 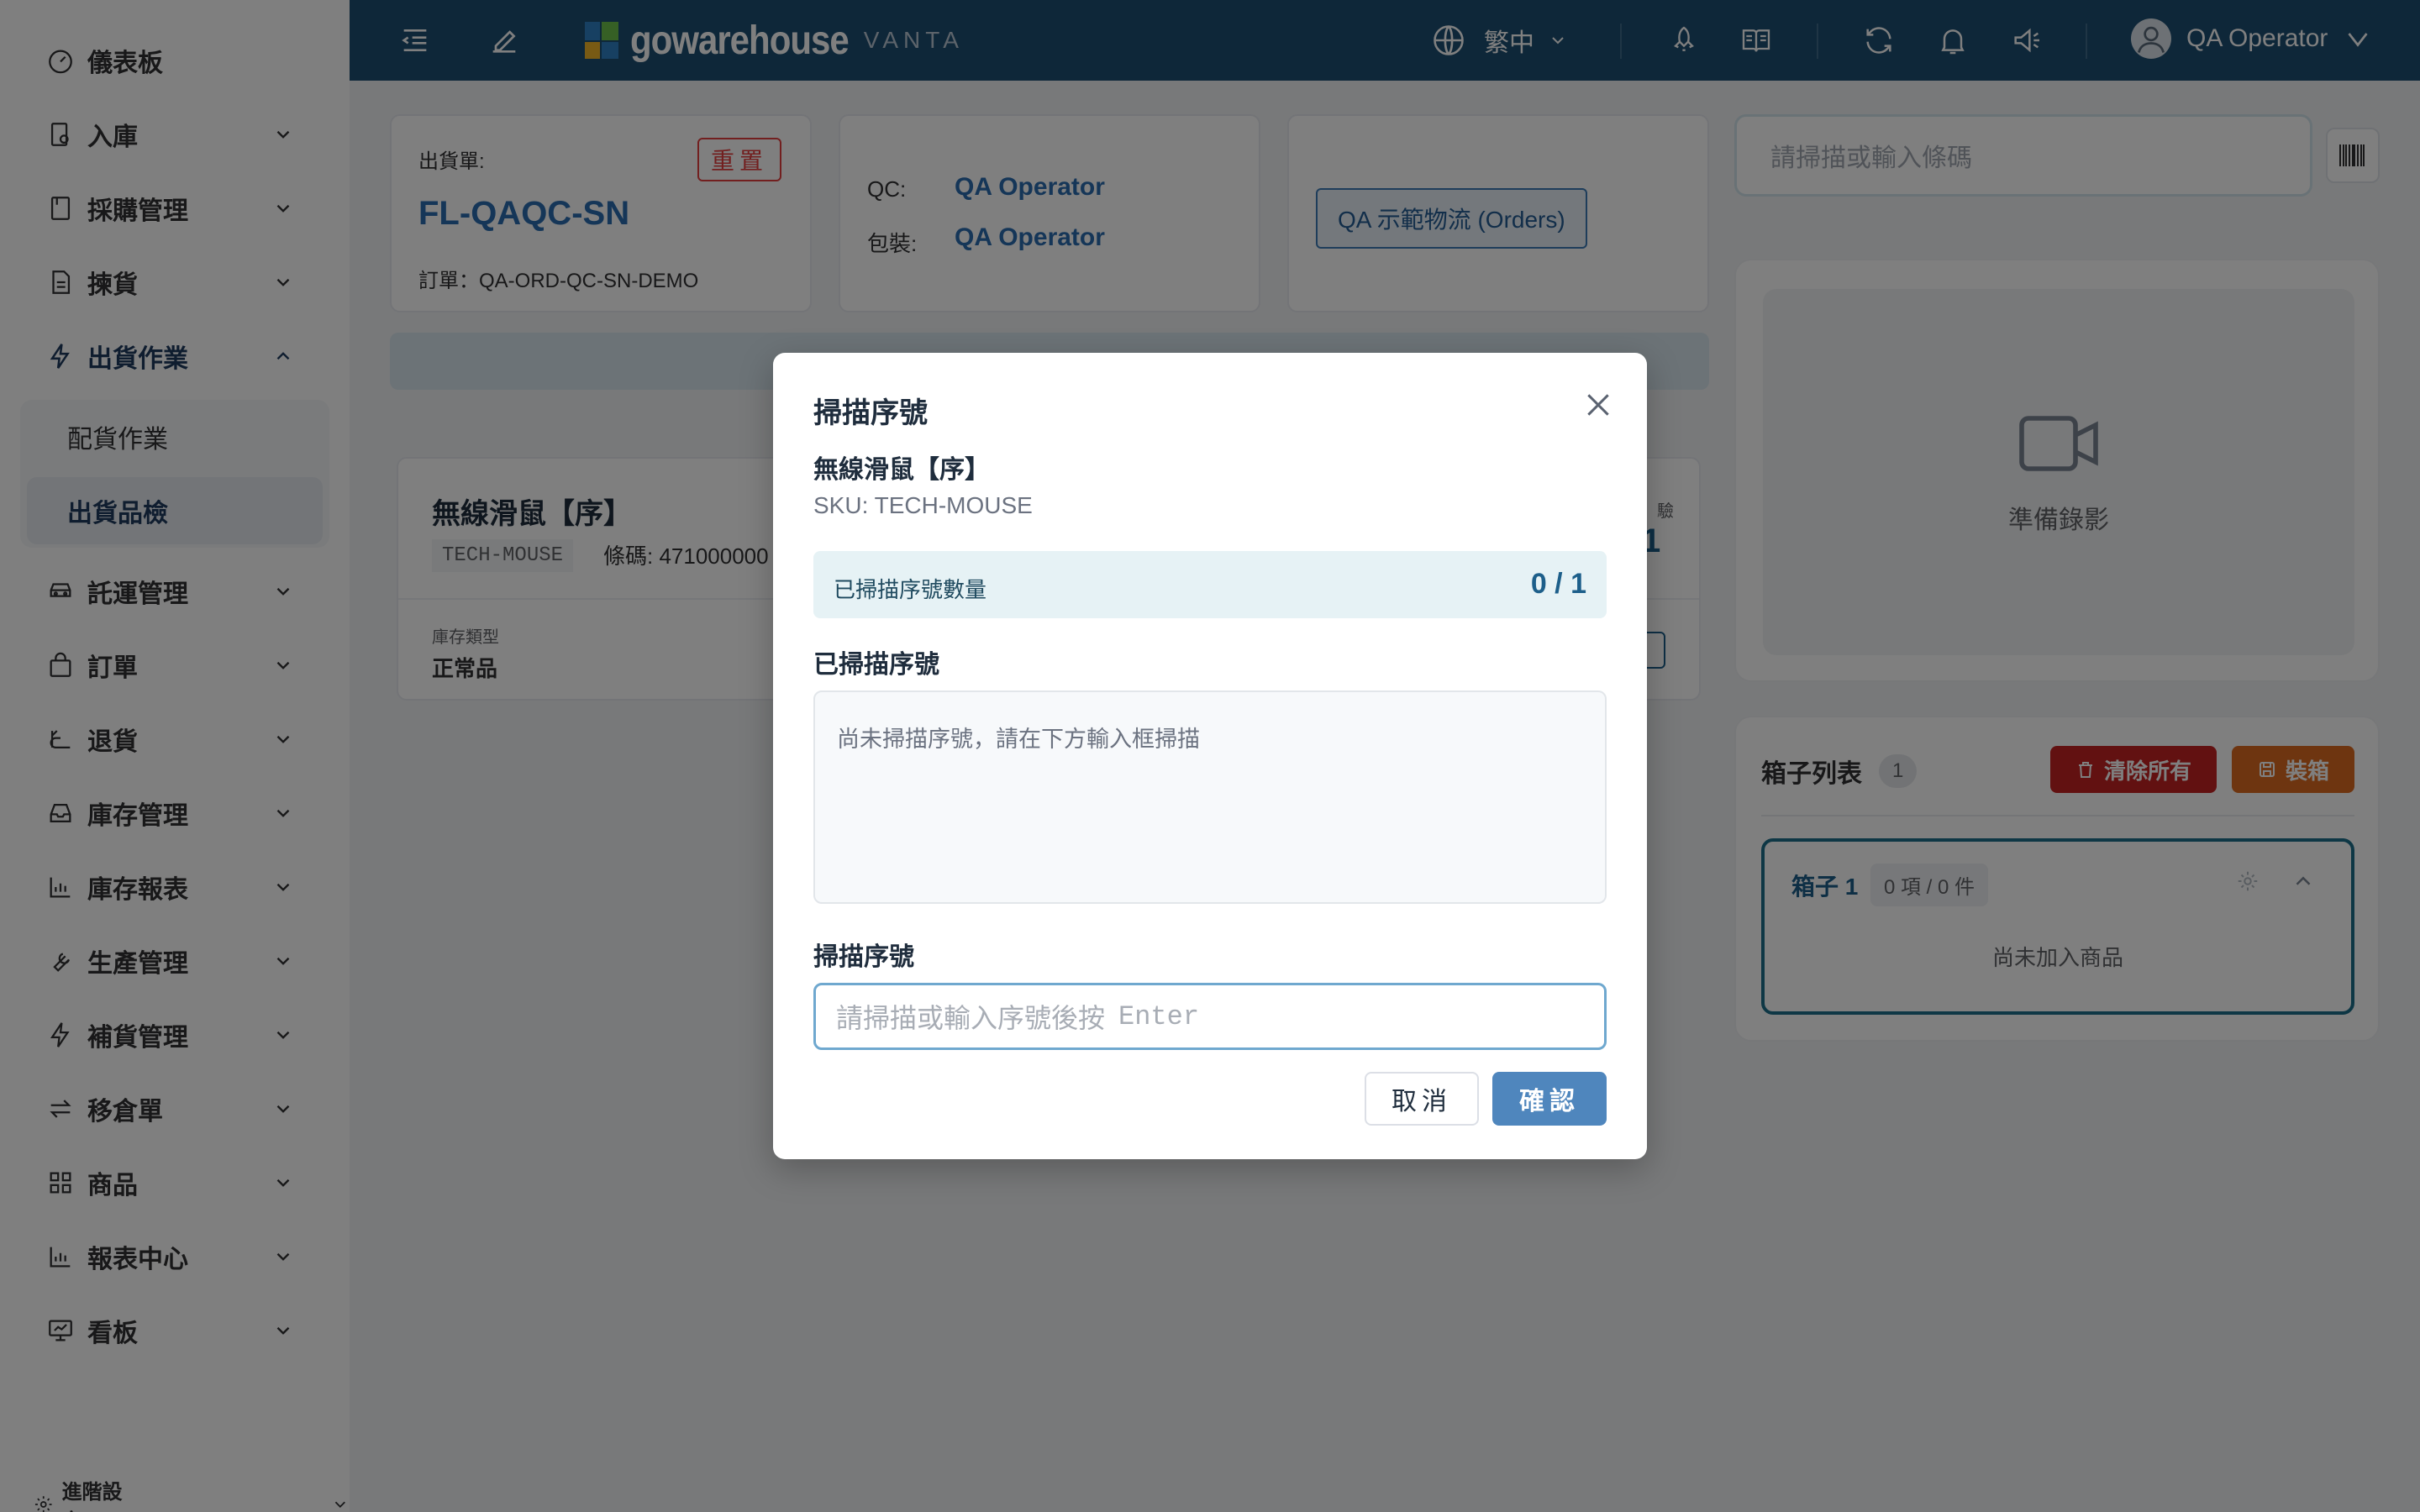 What do you see at coordinates (870, 413) in the screenshot?
I see `dialog-title: 掃描序號` at bounding box center [870, 413].